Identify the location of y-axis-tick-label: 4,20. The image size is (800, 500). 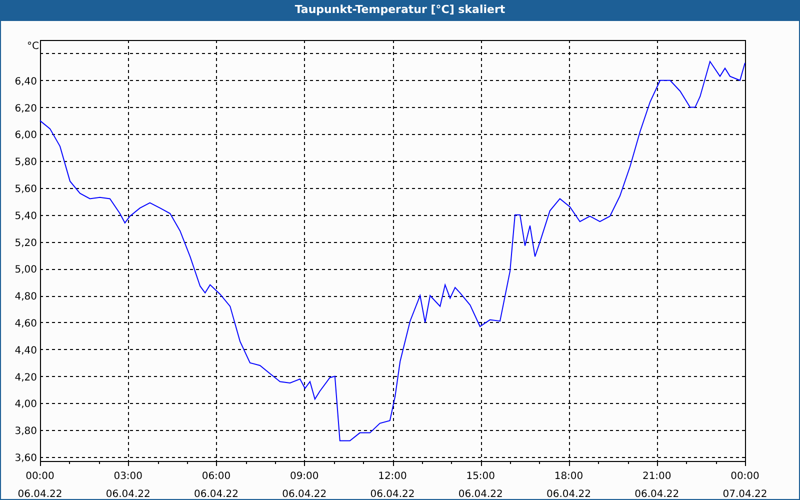
(25, 378).